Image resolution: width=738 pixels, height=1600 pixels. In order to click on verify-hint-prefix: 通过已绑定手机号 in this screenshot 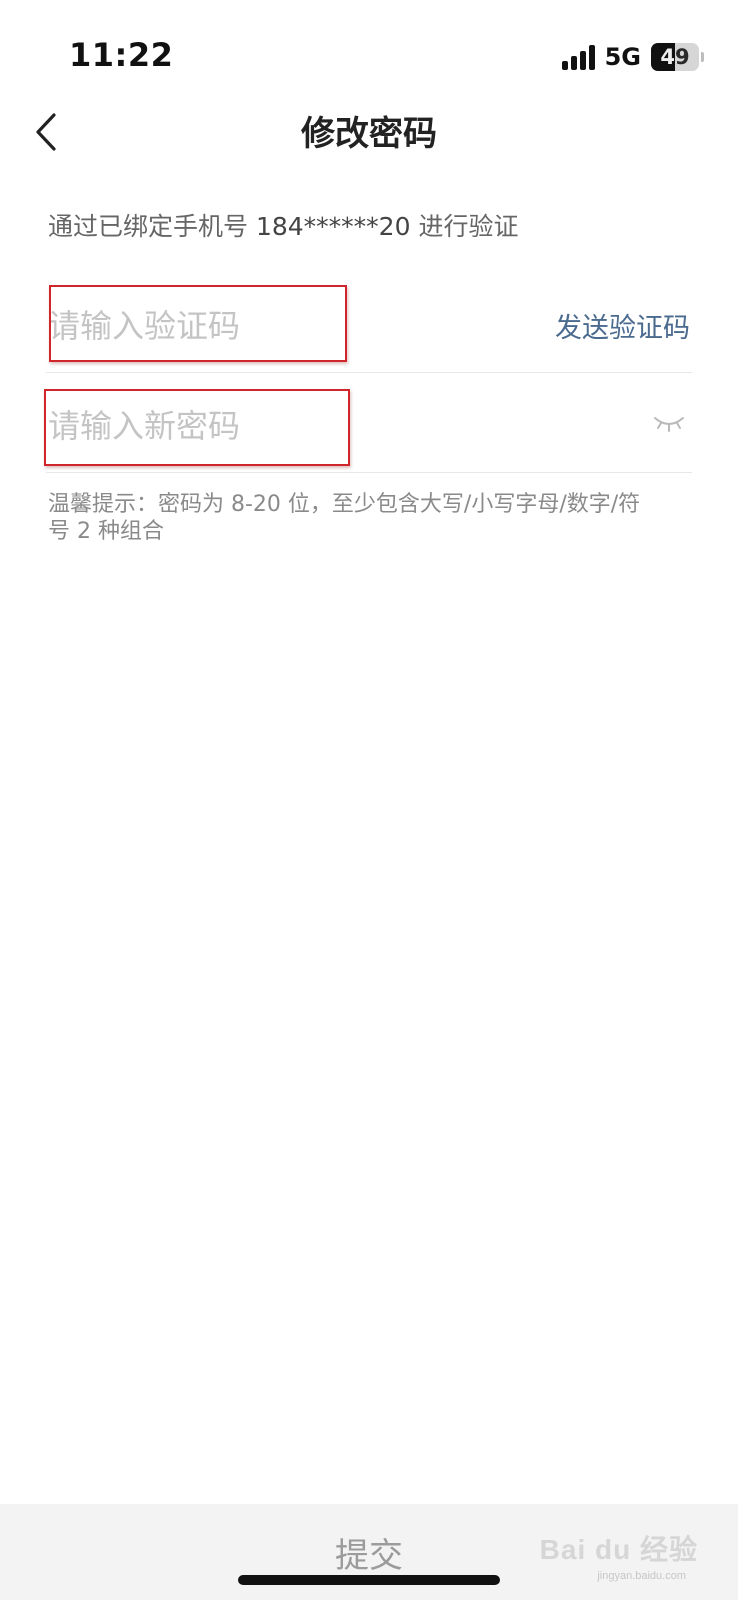, I will do `click(148, 226)`.